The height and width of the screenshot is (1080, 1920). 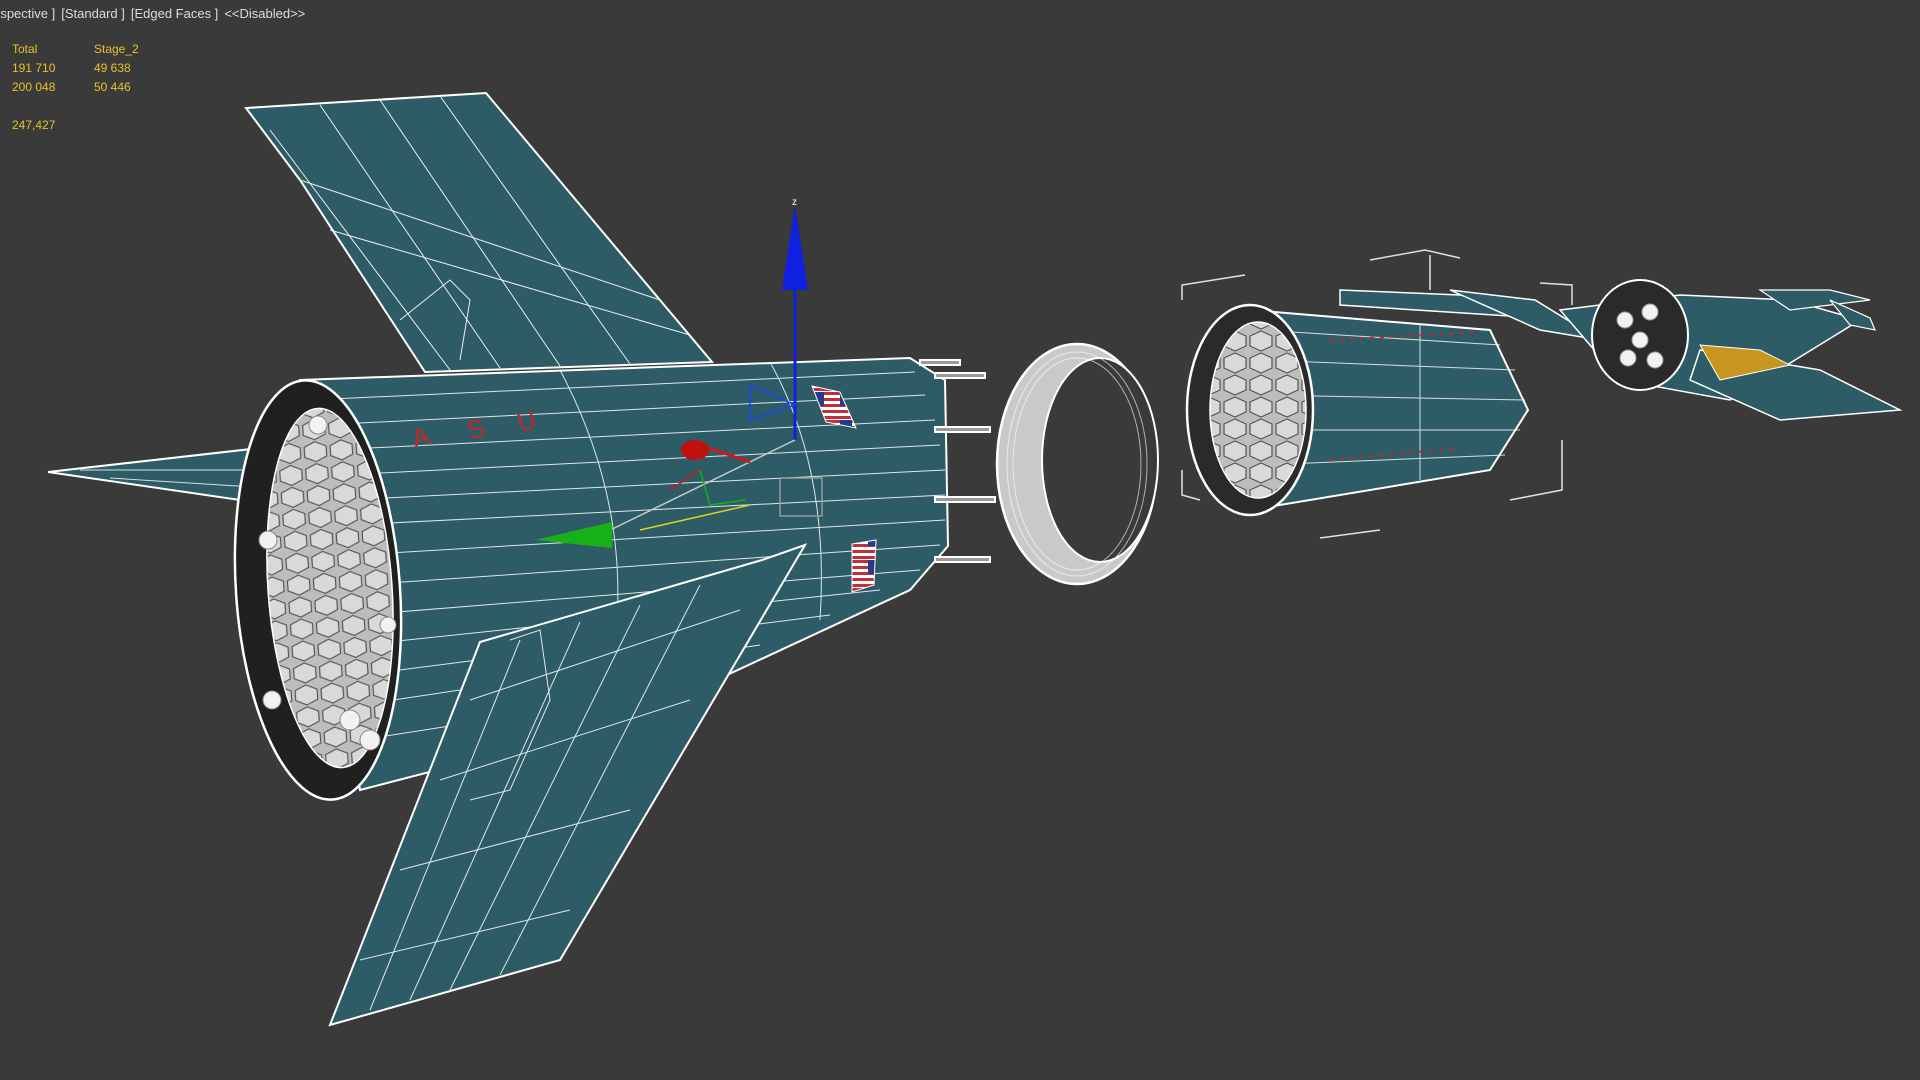 I want to click on gizmo-axis-label: z, so click(x=794, y=202).